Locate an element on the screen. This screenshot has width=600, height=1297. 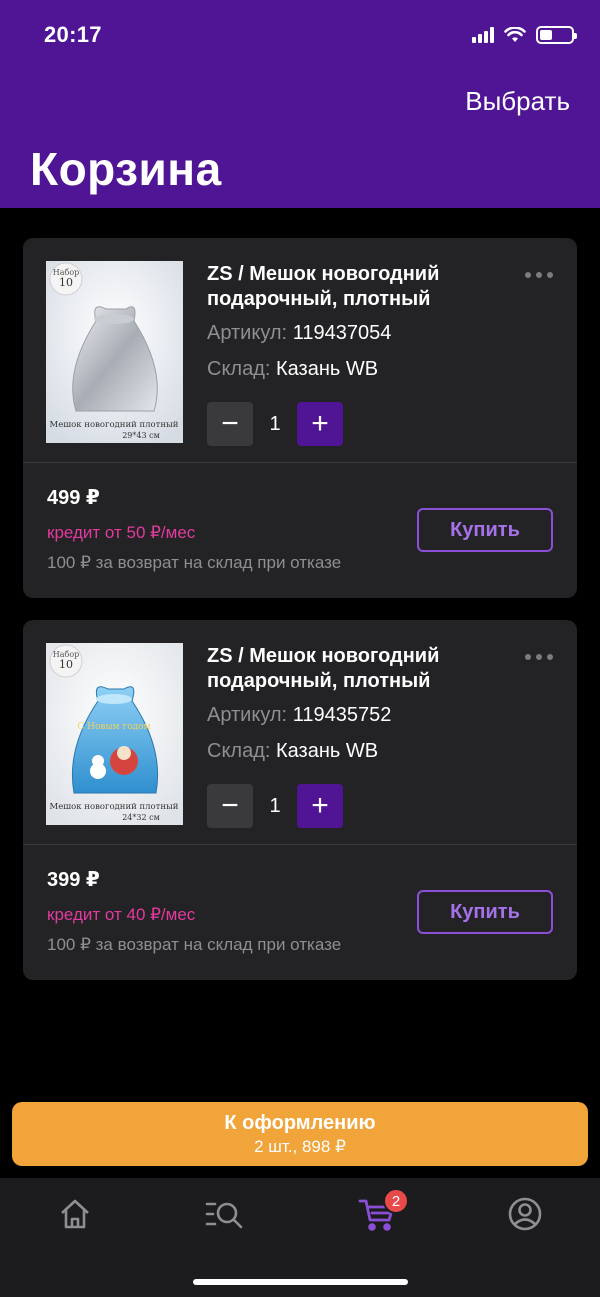
profile-icon is located at coordinates (525, 1214).